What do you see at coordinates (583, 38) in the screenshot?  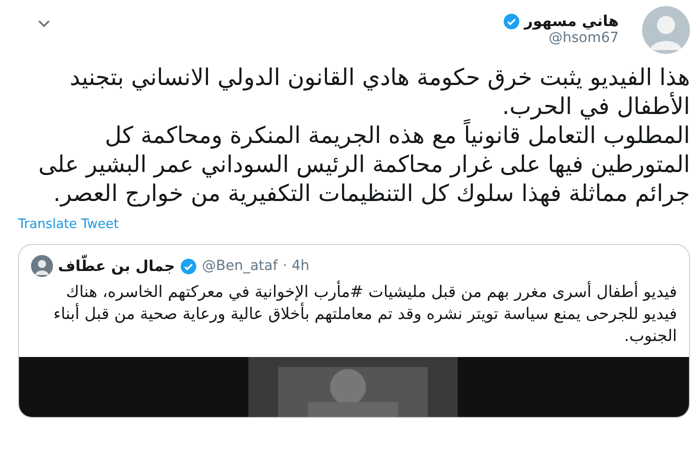 I see `author-handle: @hsom67` at bounding box center [583, 38].